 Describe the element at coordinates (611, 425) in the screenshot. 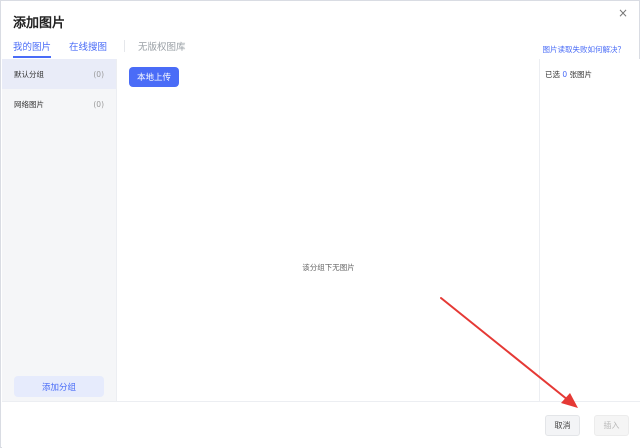

I see `insert-button: 插入` at that location.